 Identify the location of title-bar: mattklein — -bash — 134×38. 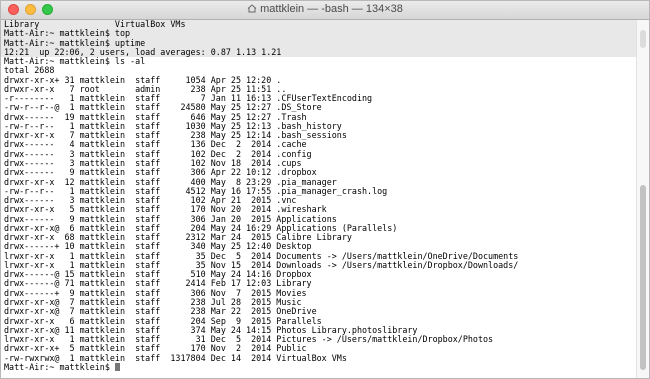
(325, 10).